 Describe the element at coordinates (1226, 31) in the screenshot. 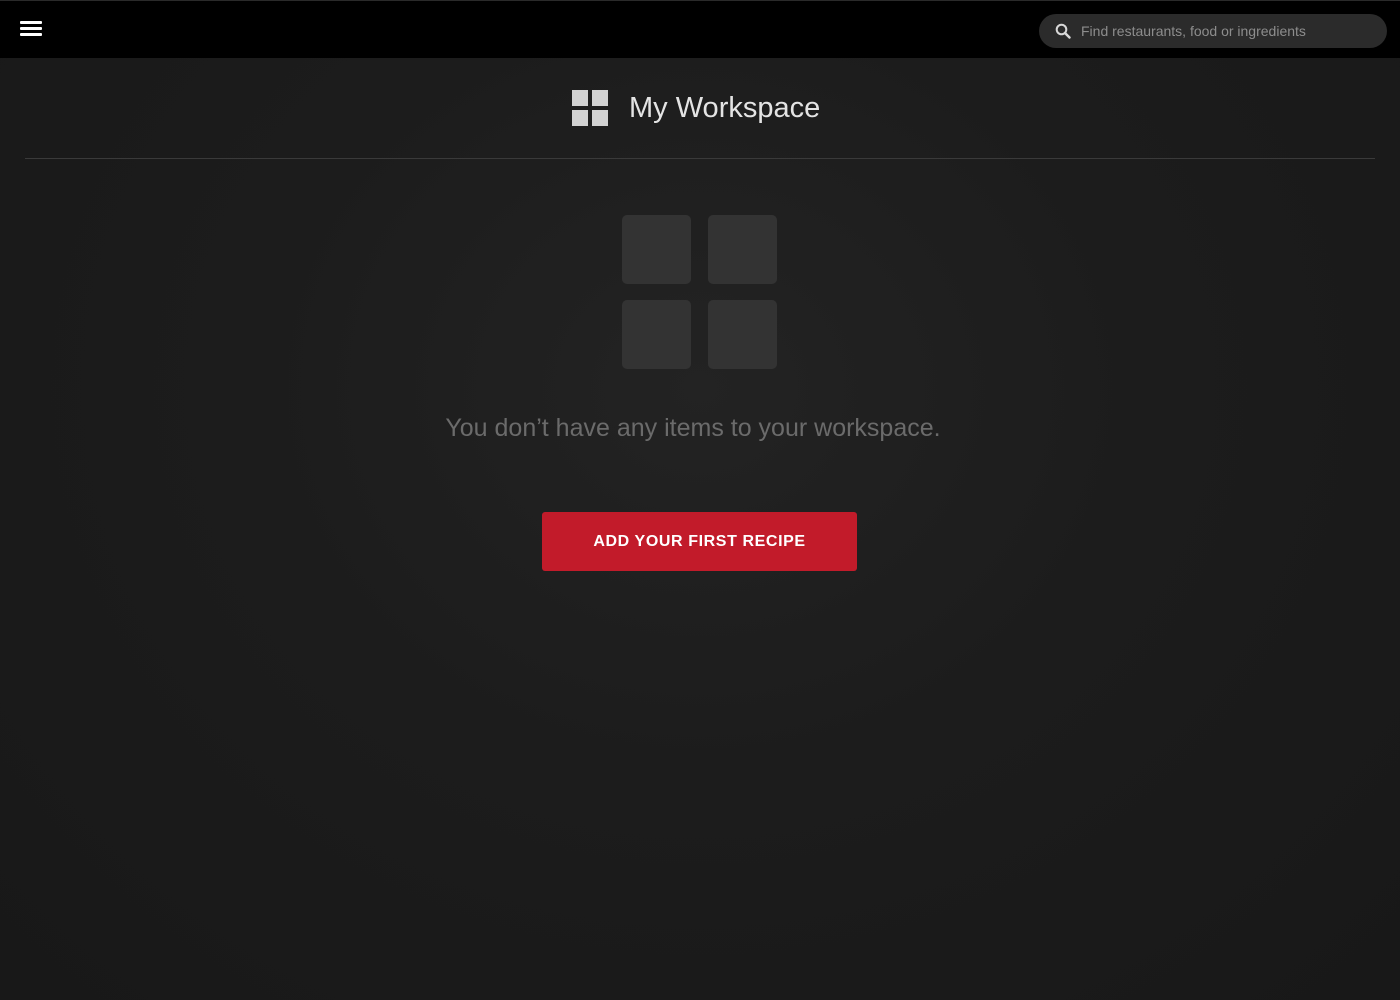

I see `search-input` at that location.